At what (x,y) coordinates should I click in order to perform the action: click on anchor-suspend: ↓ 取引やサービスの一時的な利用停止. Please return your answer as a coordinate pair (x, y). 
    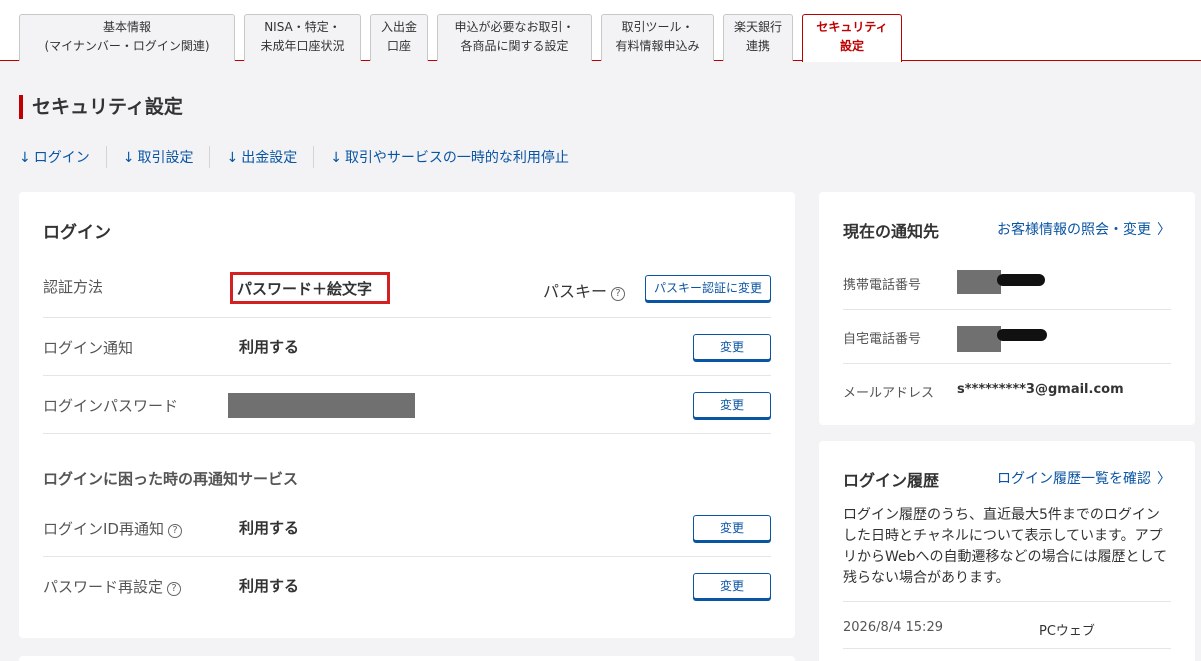
    Looking at the image, I should click on (449, 157).